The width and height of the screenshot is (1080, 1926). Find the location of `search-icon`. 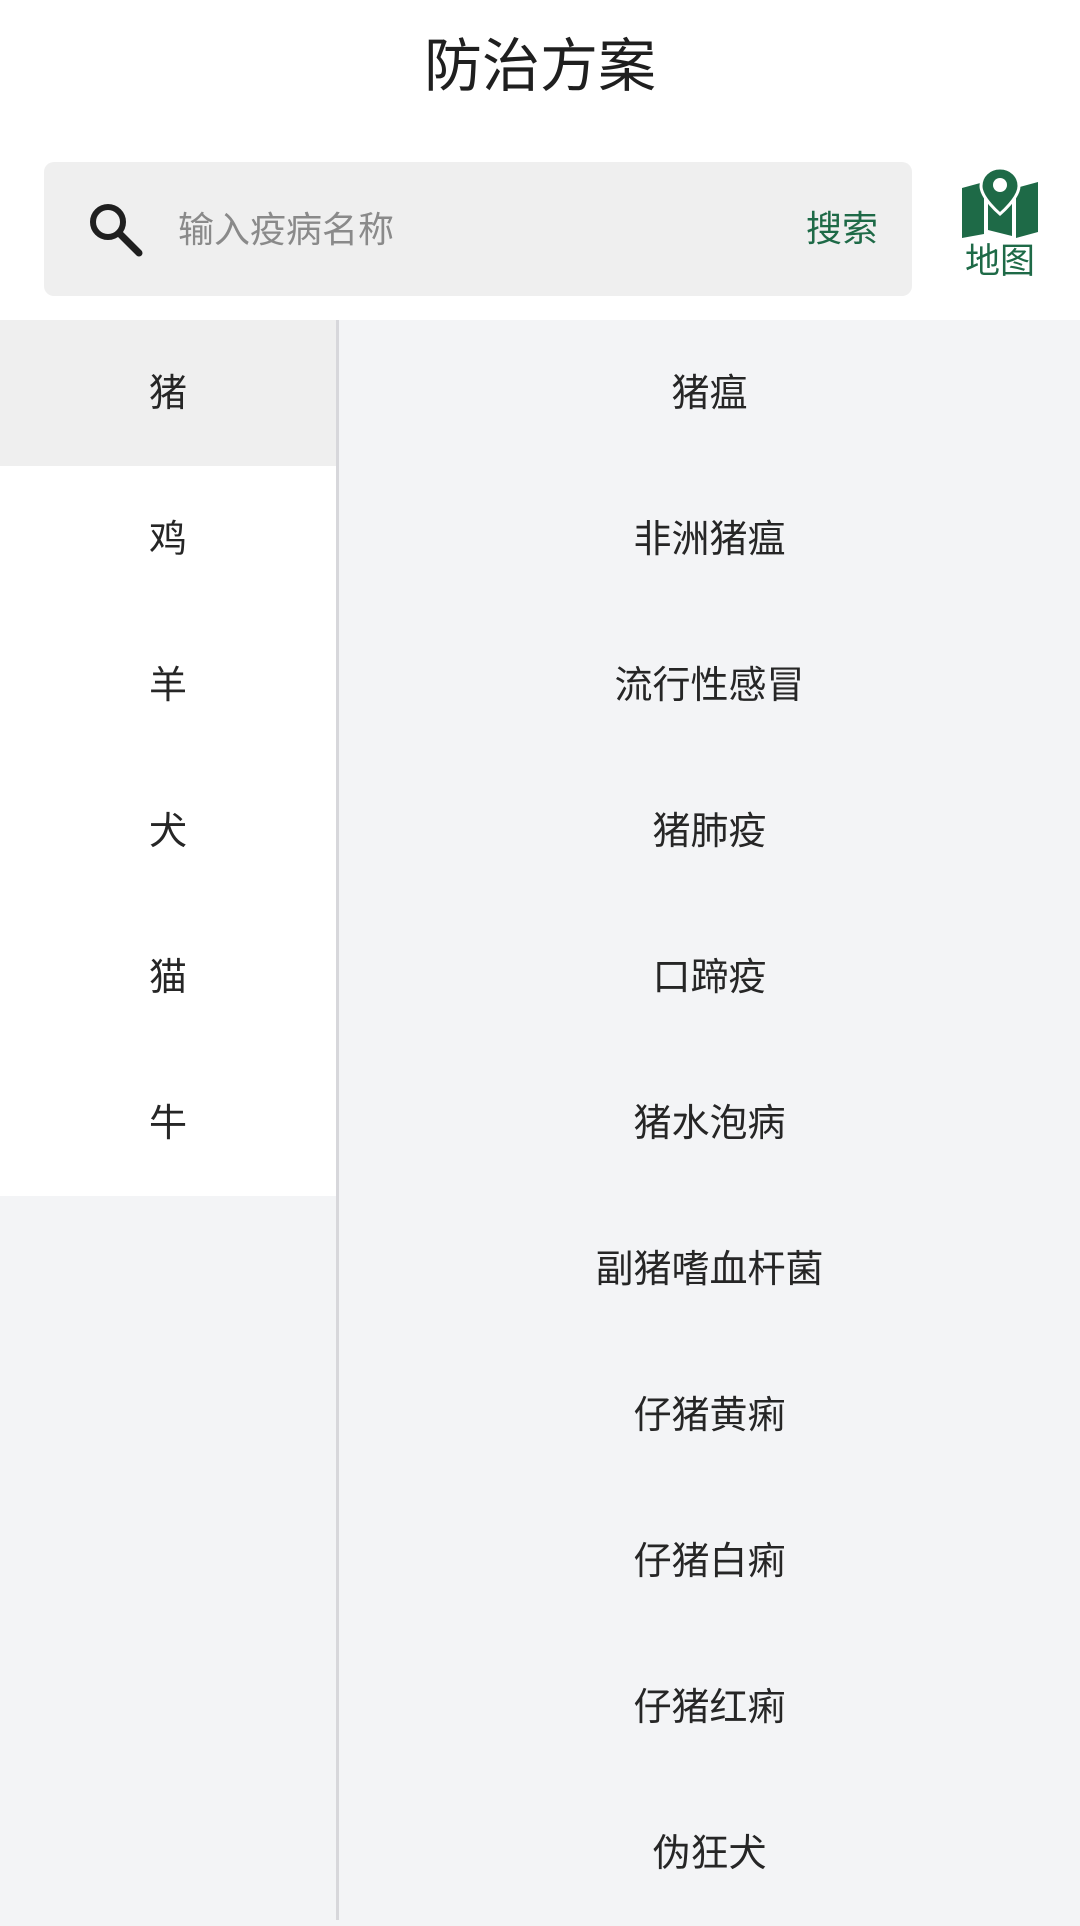

search-icon is located at coordinates (116, 230).